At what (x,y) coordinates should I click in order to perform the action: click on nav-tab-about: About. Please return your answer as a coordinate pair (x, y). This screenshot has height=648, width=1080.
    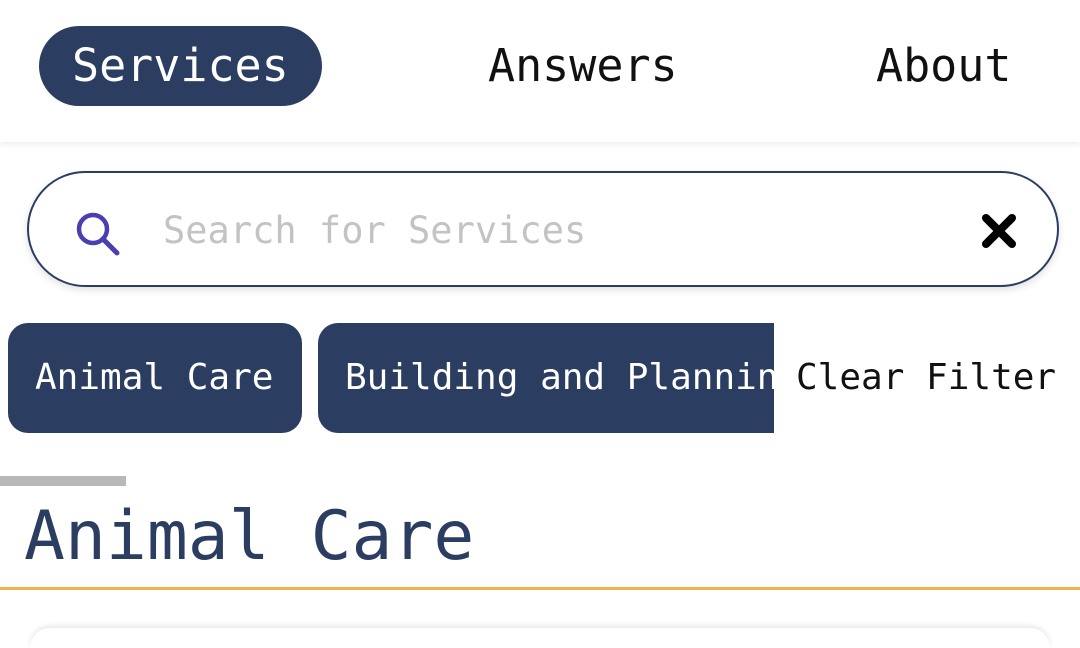
    Looking at the image, I should click on (943, 66).